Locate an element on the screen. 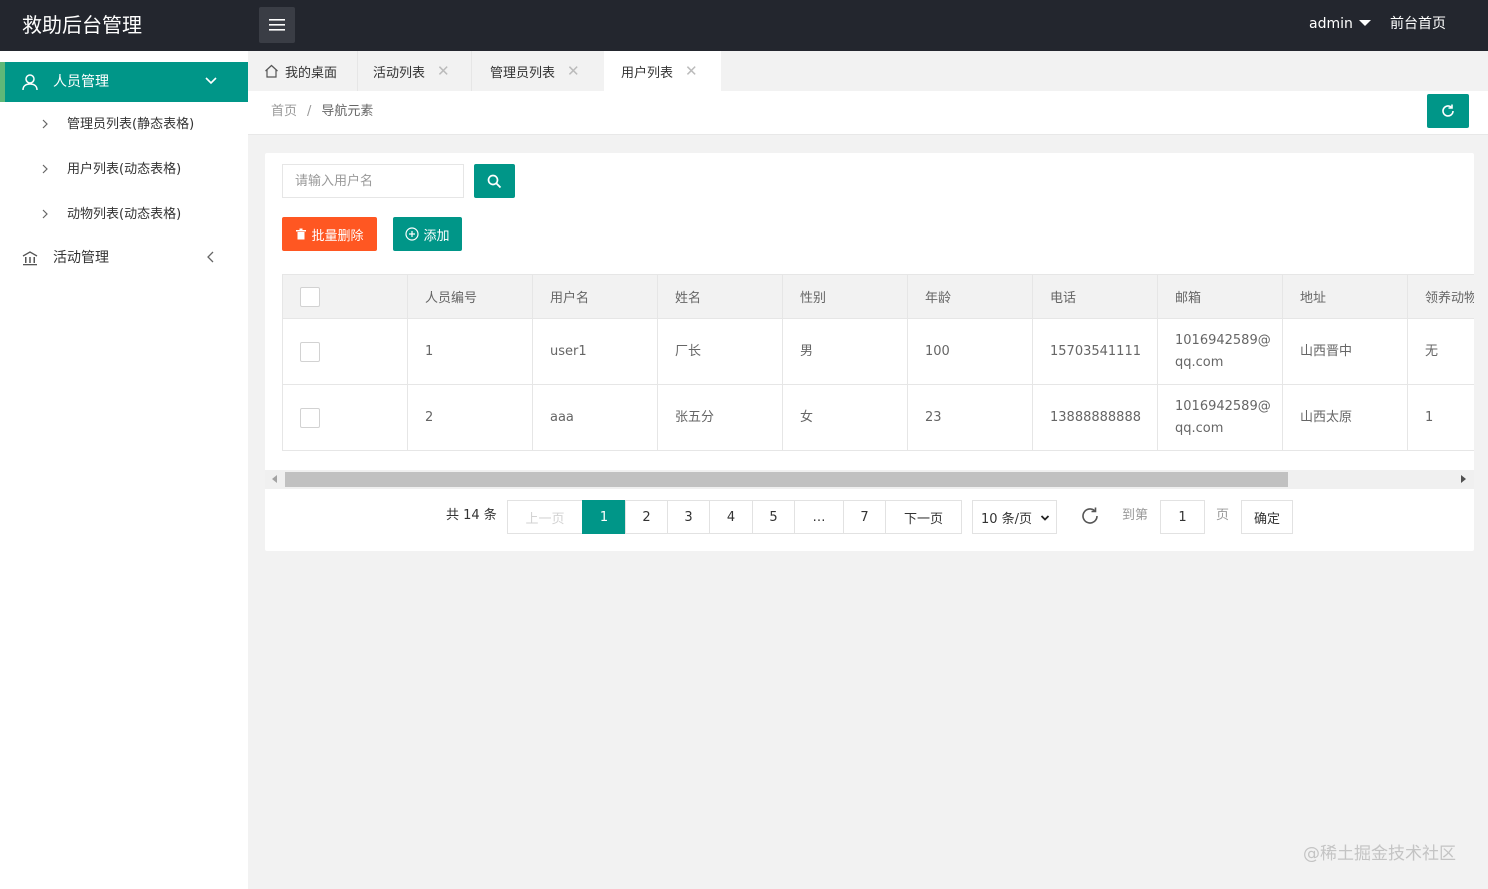 The image size is (1488, 889). tab-user-list: 用户列表 ✕ is located at coordinates (662, 71).